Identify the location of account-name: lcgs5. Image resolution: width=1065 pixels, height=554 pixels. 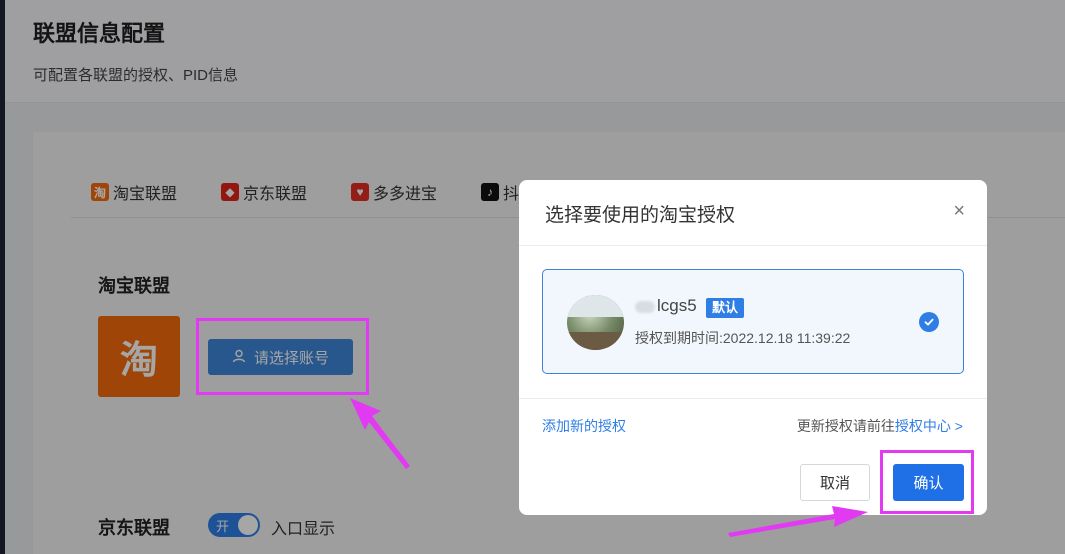
(666, 306).